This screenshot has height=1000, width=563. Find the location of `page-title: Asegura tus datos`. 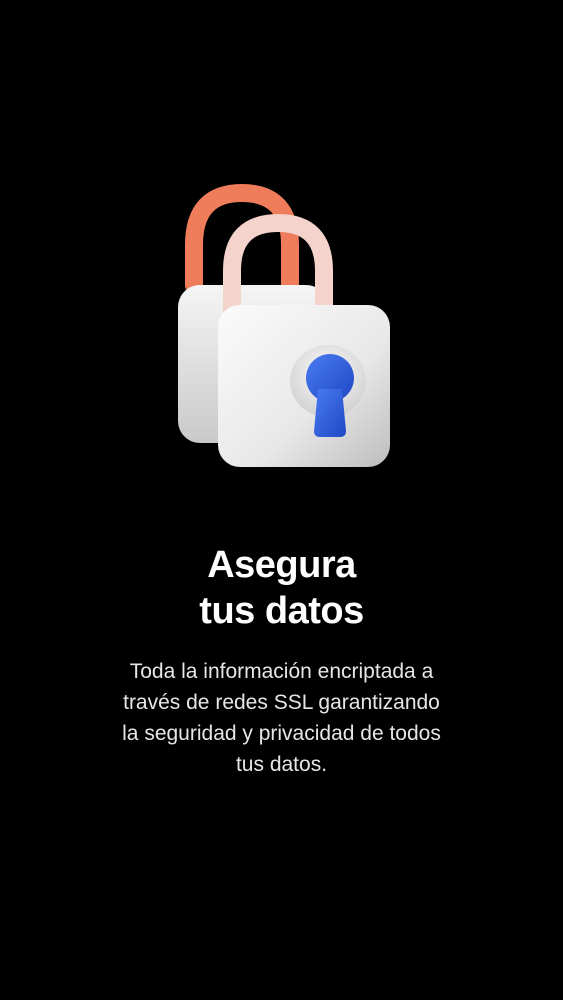

page-title: Asegura tus datos is located at coordinates (281, 588).